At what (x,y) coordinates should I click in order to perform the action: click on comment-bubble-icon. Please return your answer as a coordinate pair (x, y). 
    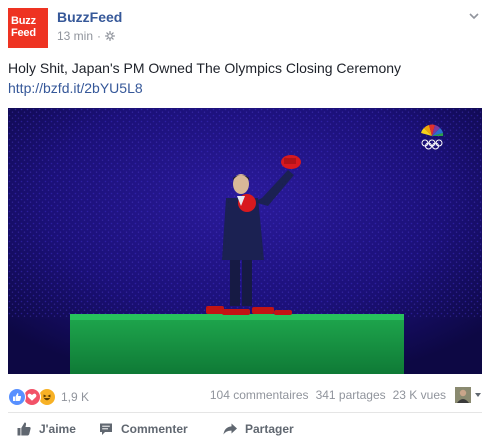
    Looking at the image, I should click on (106, 429).